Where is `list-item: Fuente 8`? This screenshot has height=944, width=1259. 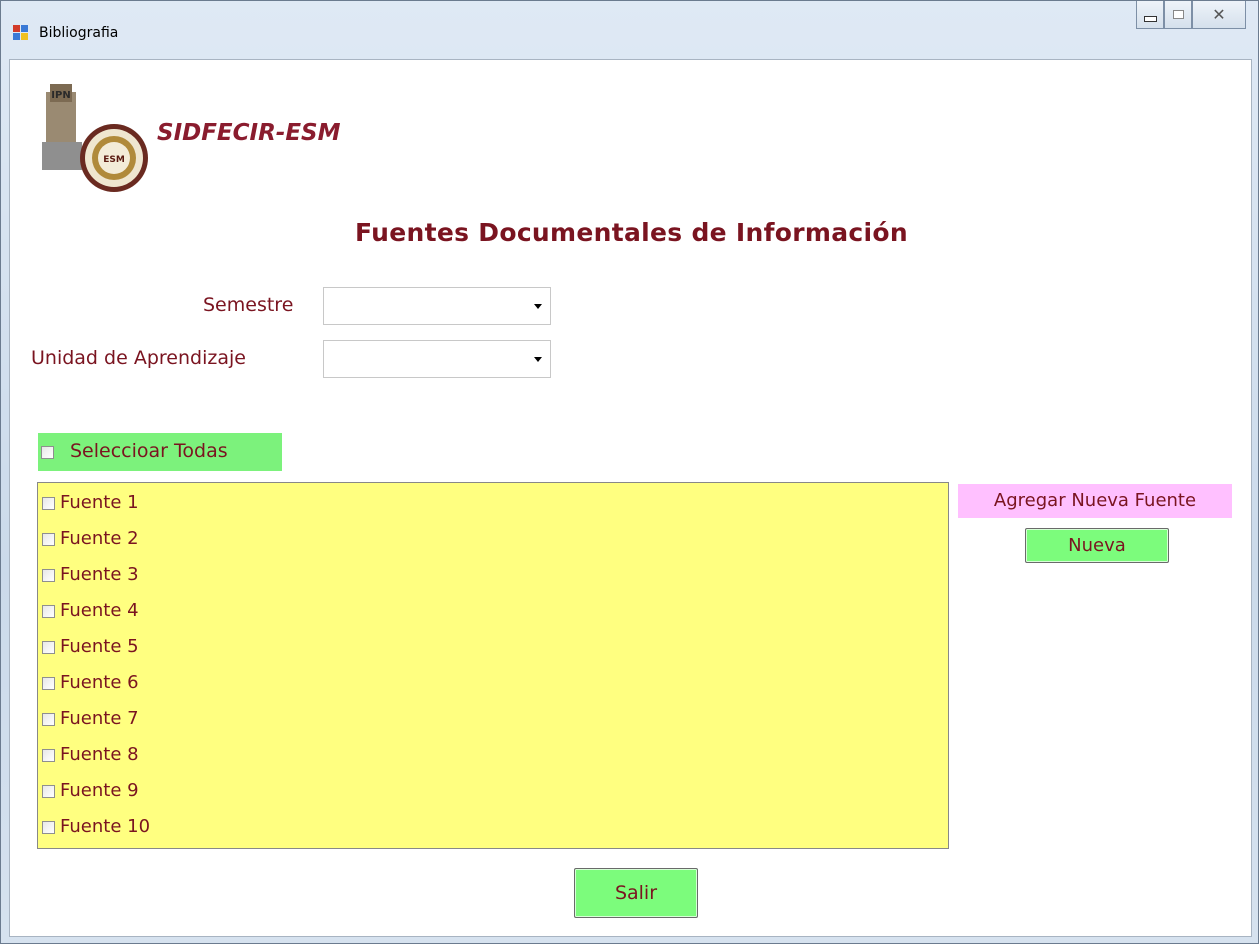
list-item: Fuente 8 is located at coordinates (192, 756).